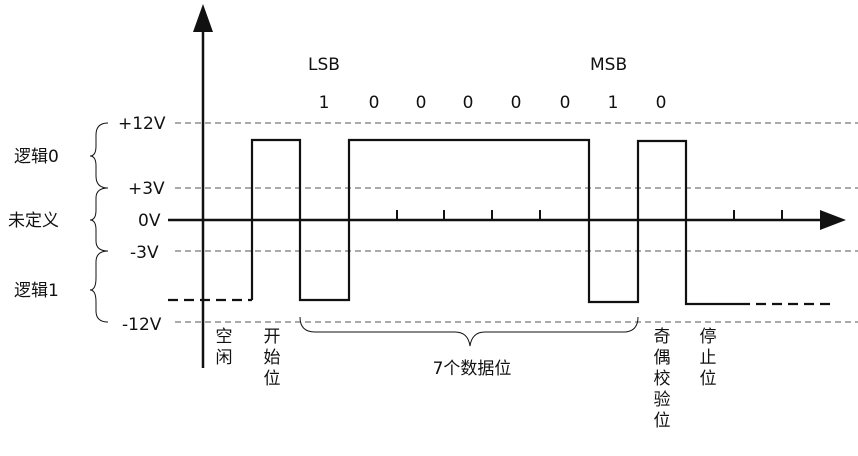 This screenshot has width=858, height=456. Describe the element at coordinates (324, 65) in the screenshot. I see `lsb-label: LSB` at that location.